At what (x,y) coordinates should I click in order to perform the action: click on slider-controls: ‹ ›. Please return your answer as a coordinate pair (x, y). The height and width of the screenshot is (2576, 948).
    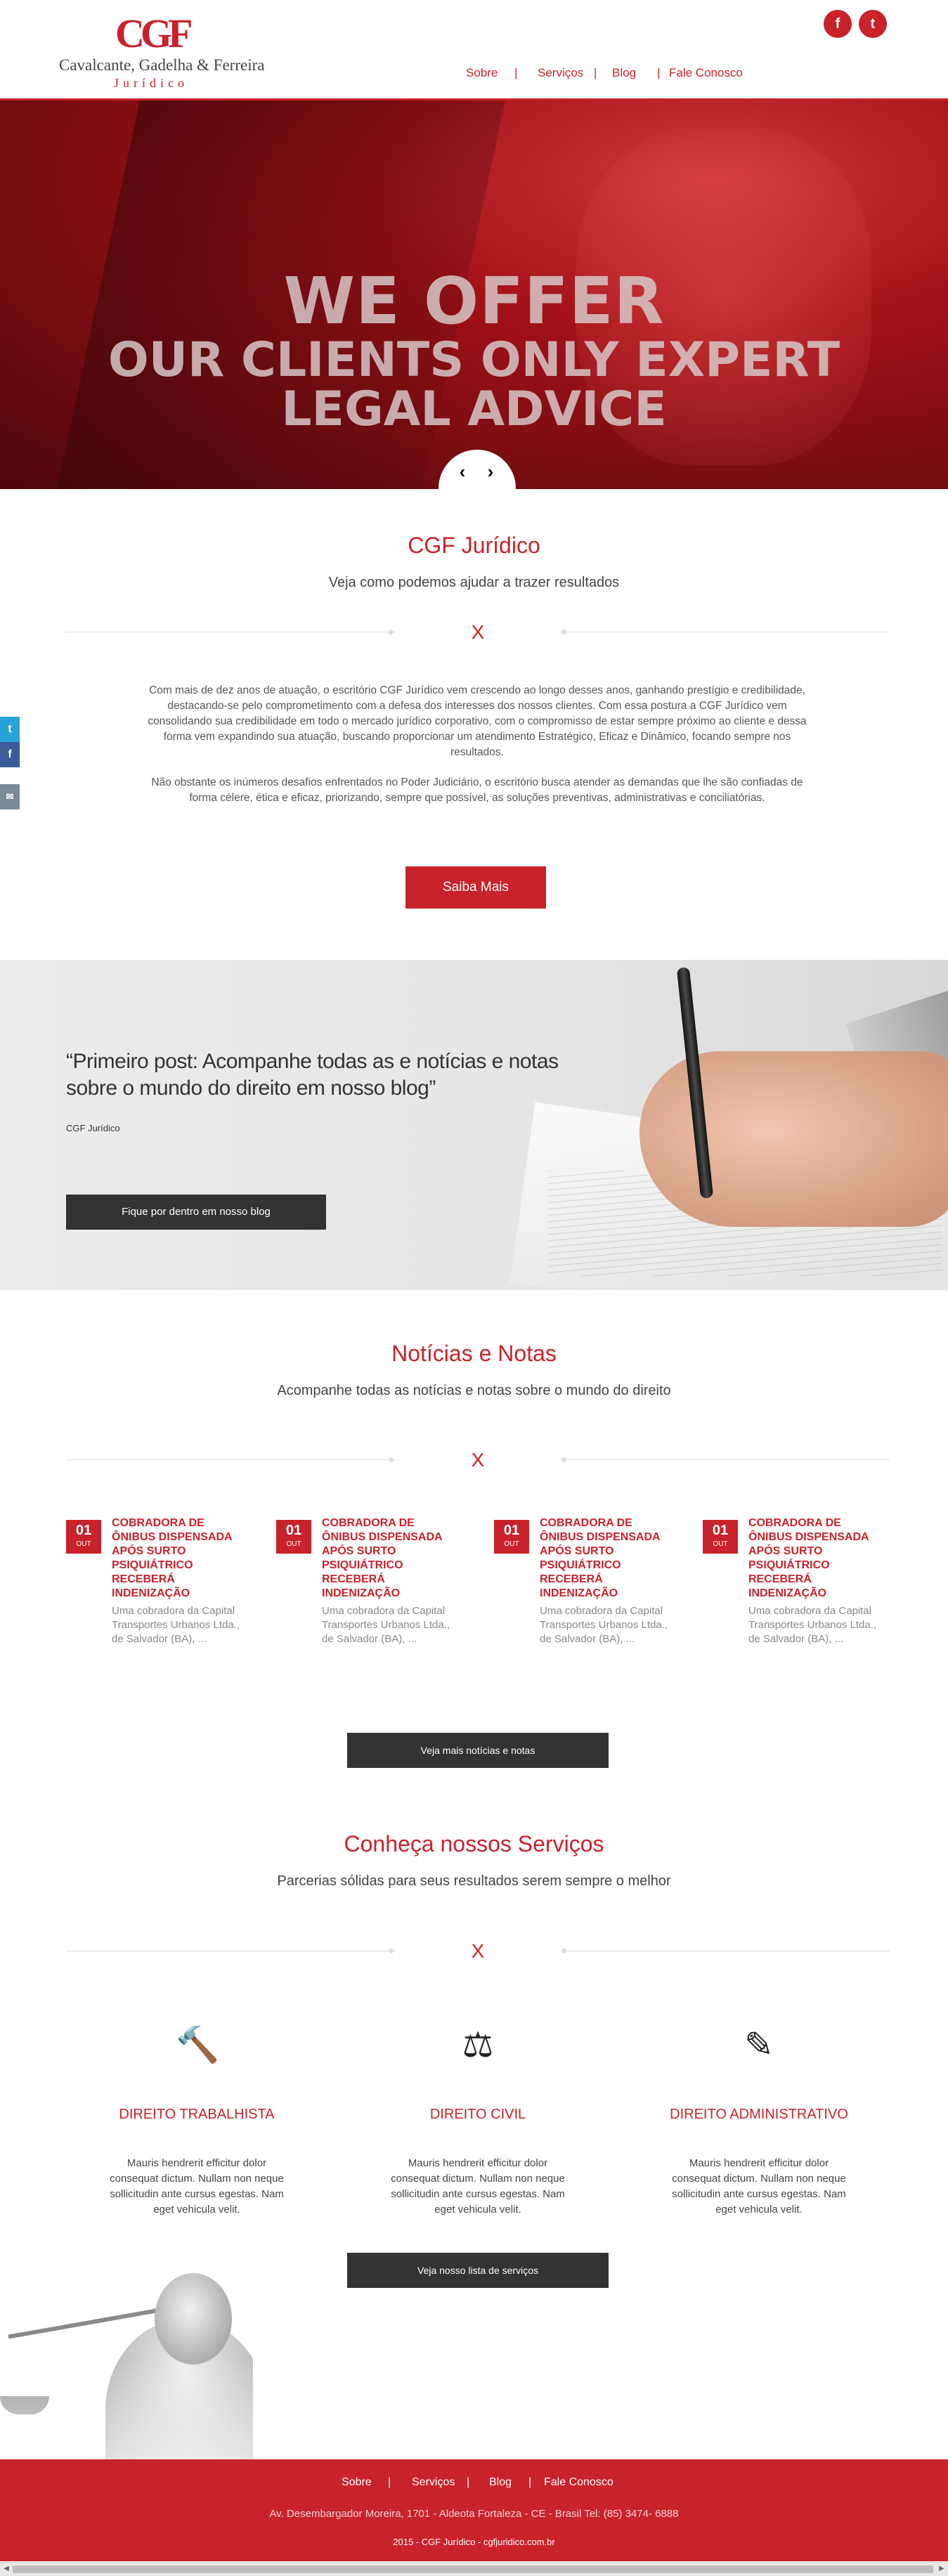
    Looking at the image, I should click on (478, 469).